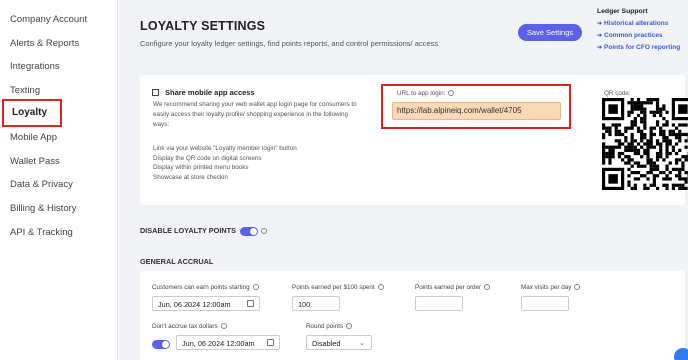  Describe the element at coordinates (43, 208) in the screenshot. I see `sidebar-item-billing-history: Billing & History` at that location.